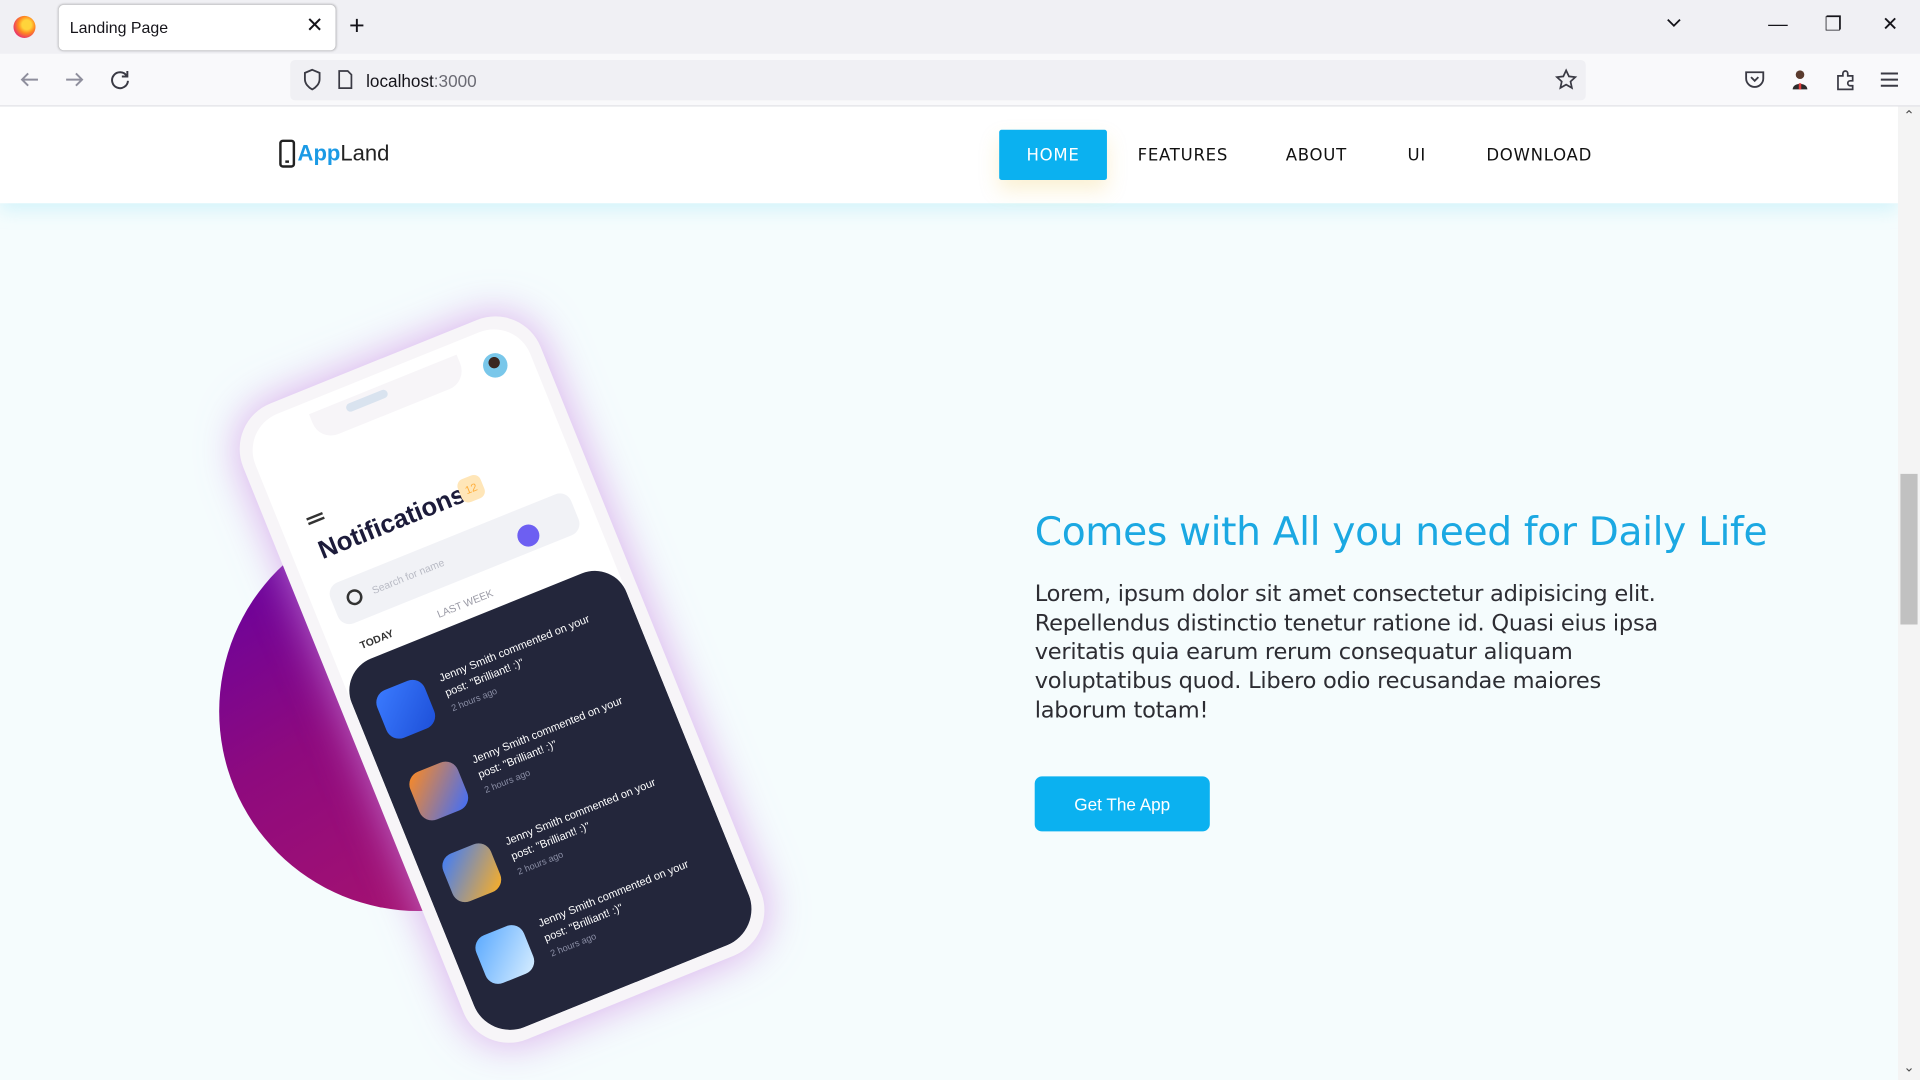  What do you see at coordinates (388, 398) in the screenshot?
I see `phone-notch` at bounding box center [388, 398].